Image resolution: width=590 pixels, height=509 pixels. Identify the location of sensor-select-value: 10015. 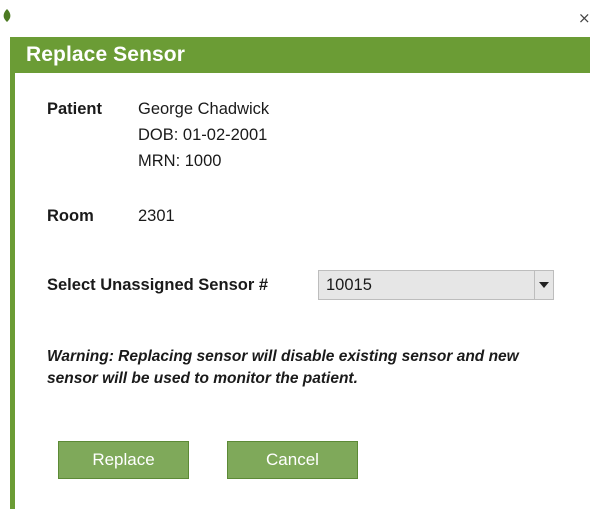
(349, 285).